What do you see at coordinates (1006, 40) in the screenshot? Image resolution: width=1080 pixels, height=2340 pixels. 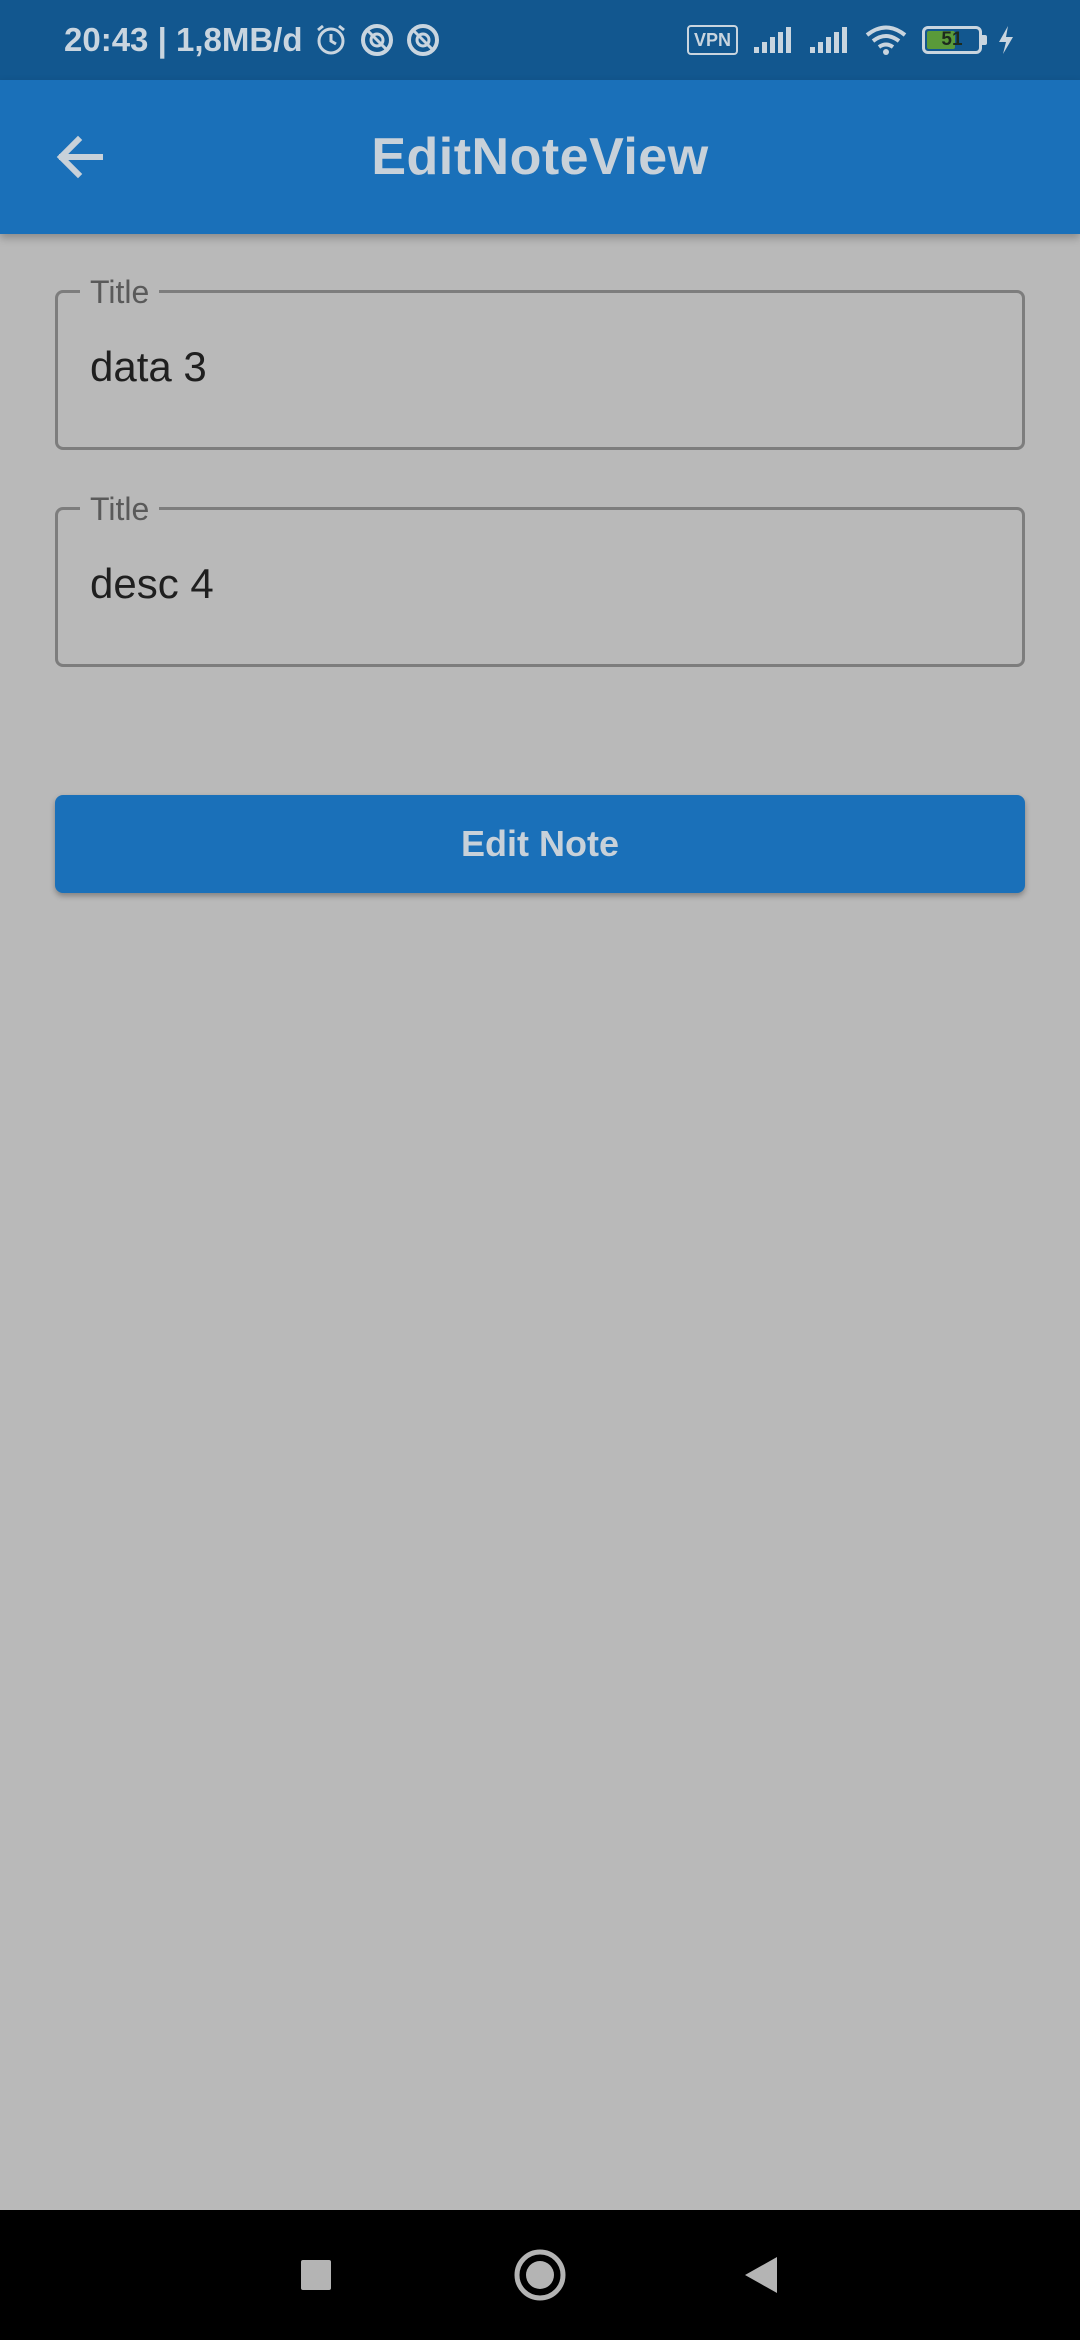 I see `charging-icon` at bounding box center [1006, 40].